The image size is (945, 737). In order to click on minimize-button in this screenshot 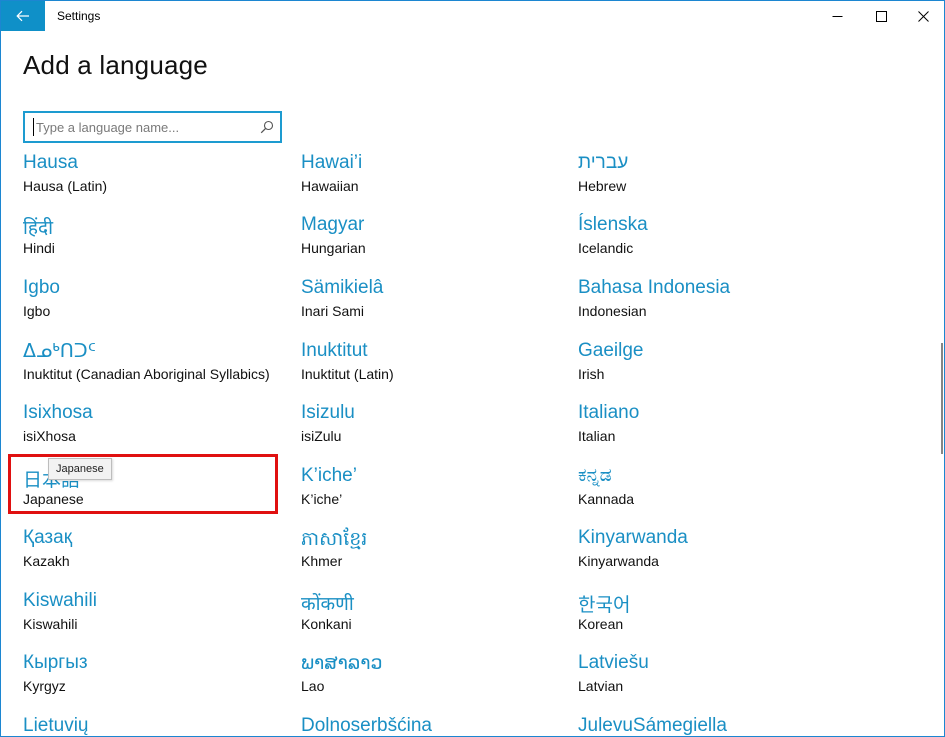, I will do `click(837, 16)`.